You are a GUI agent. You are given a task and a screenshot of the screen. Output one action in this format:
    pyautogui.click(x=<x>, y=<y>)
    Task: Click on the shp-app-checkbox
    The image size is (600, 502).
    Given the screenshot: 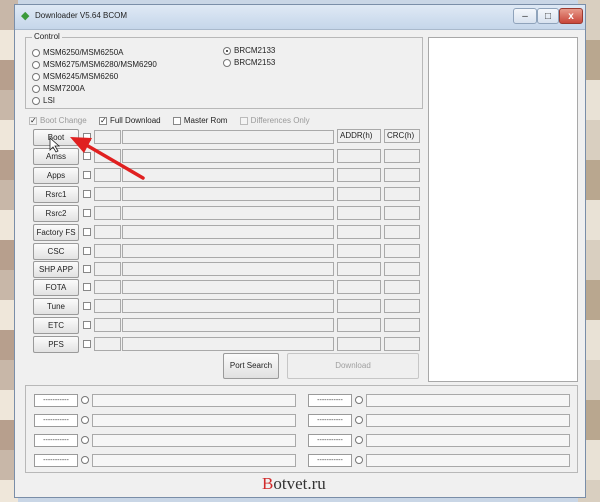 What is the action you would take?
    pyautogui.click(x=87, y=269)
    